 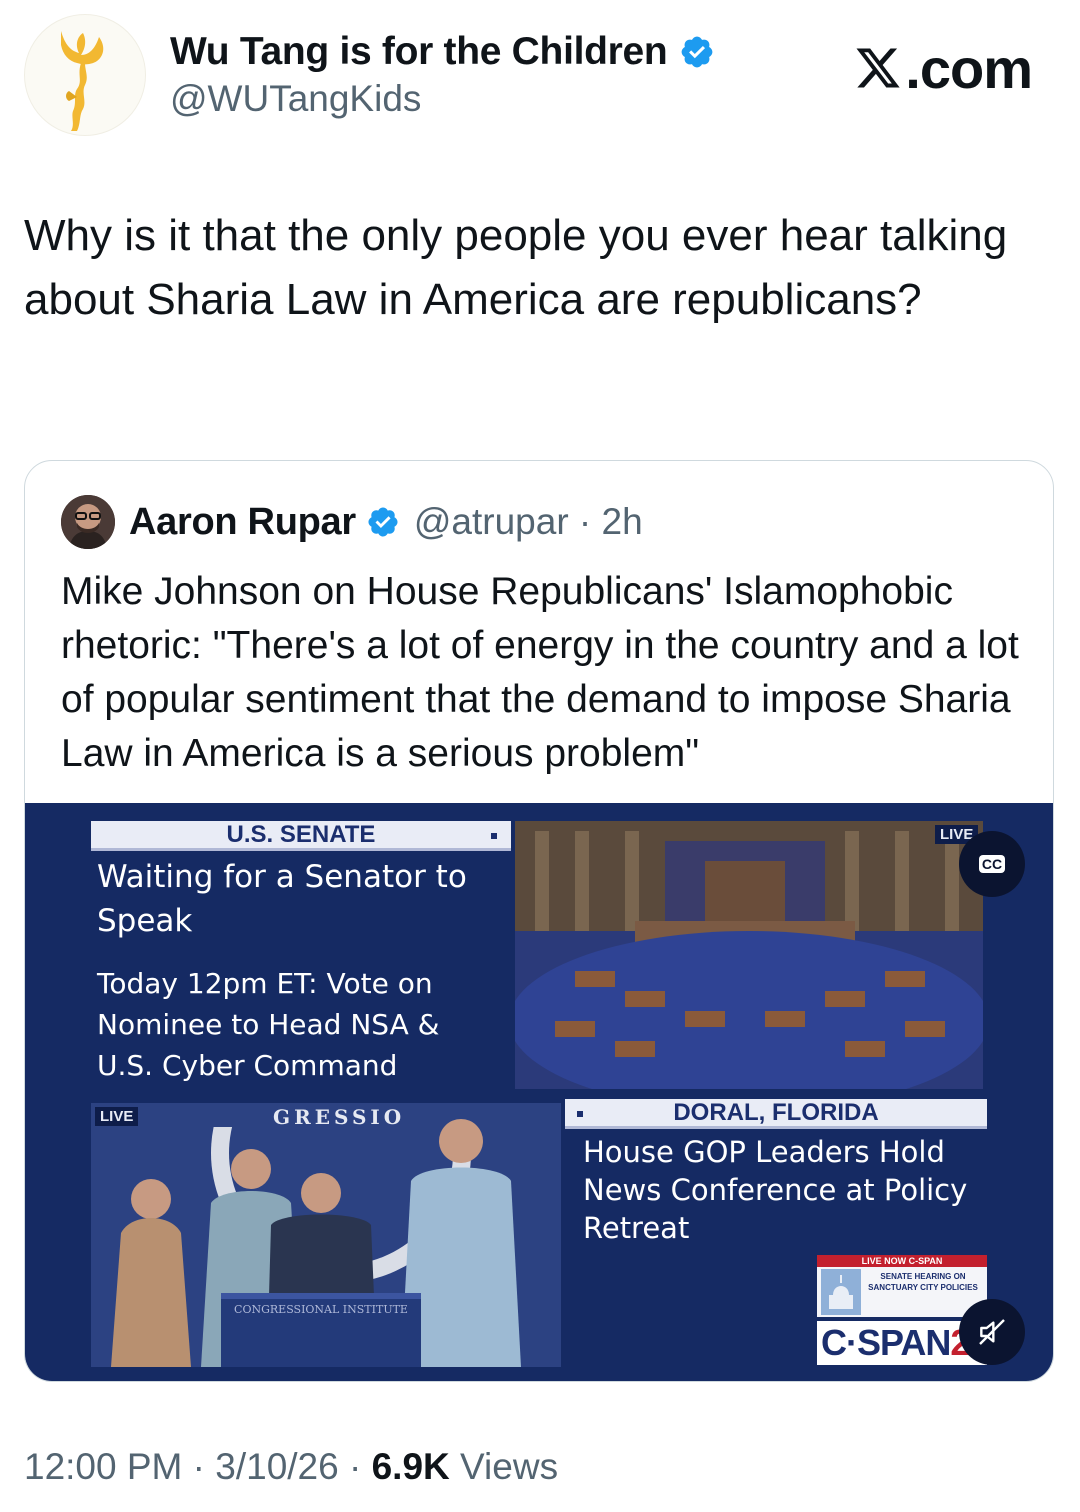 I want to click on author-avatar, so click(x=85, y=75).